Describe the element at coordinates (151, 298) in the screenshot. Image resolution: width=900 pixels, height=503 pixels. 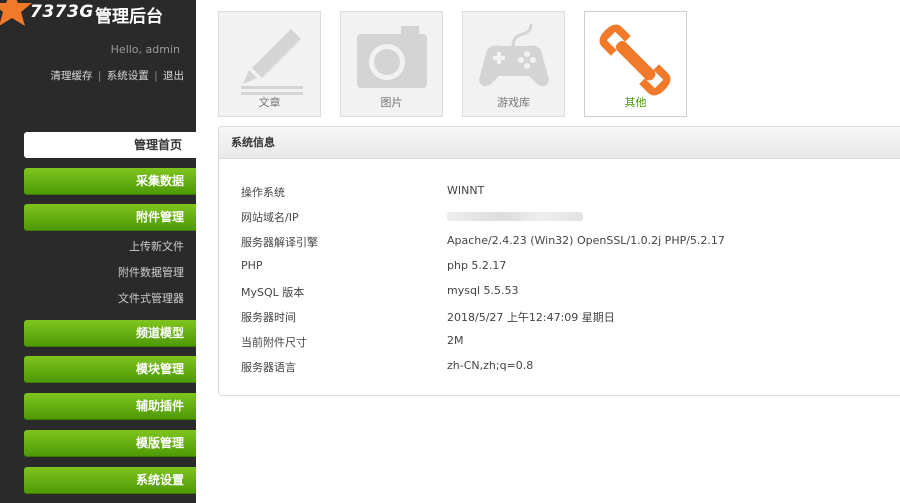
I see `submenu-file-manager: 文件式管理器` at that location.